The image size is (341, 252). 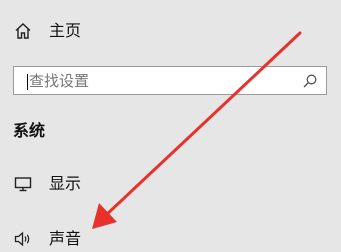 I want to click on home-label: 主页, so click(x=65, y=30).